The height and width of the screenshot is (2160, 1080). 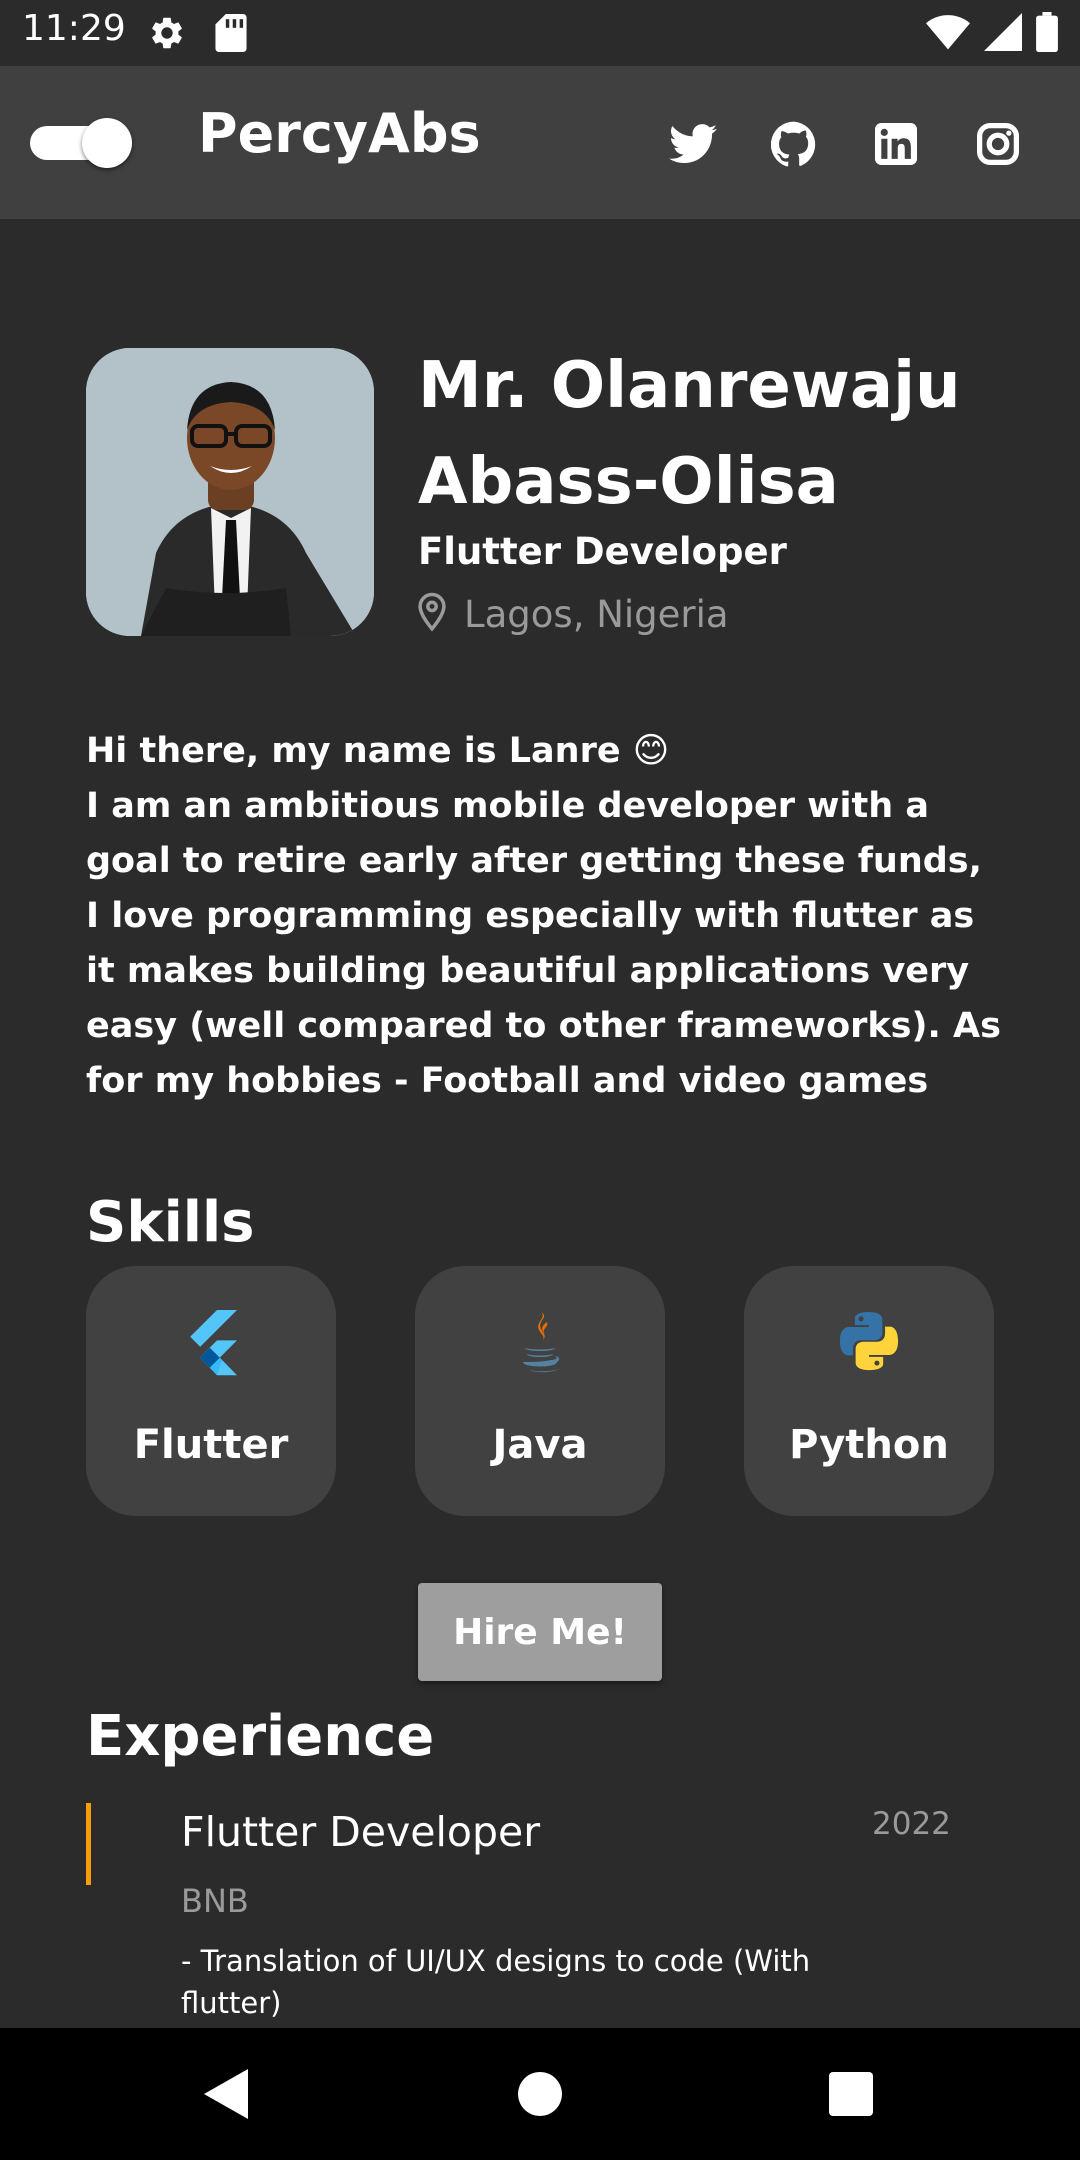 I want to click on experience-company: BNB, so click(x=215, y=1901).